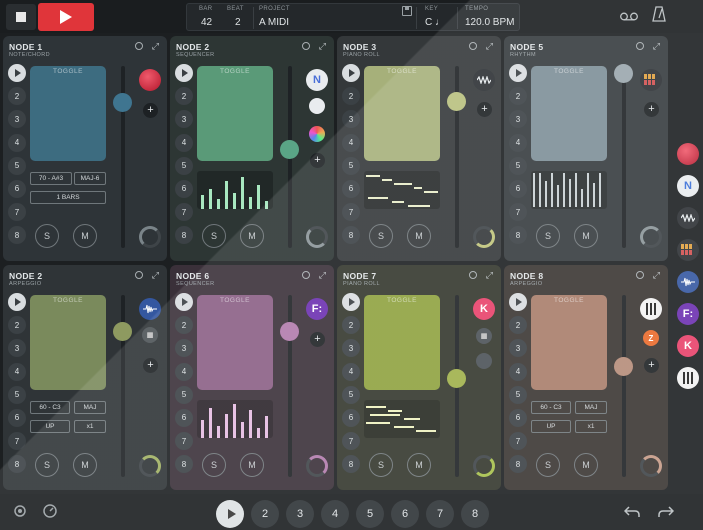 This screenshot has height=530, width=703. What do you see at coordinates (551, 426) in the screenshot?
I see `direction-field: UP` at bounding box center [551, 426].